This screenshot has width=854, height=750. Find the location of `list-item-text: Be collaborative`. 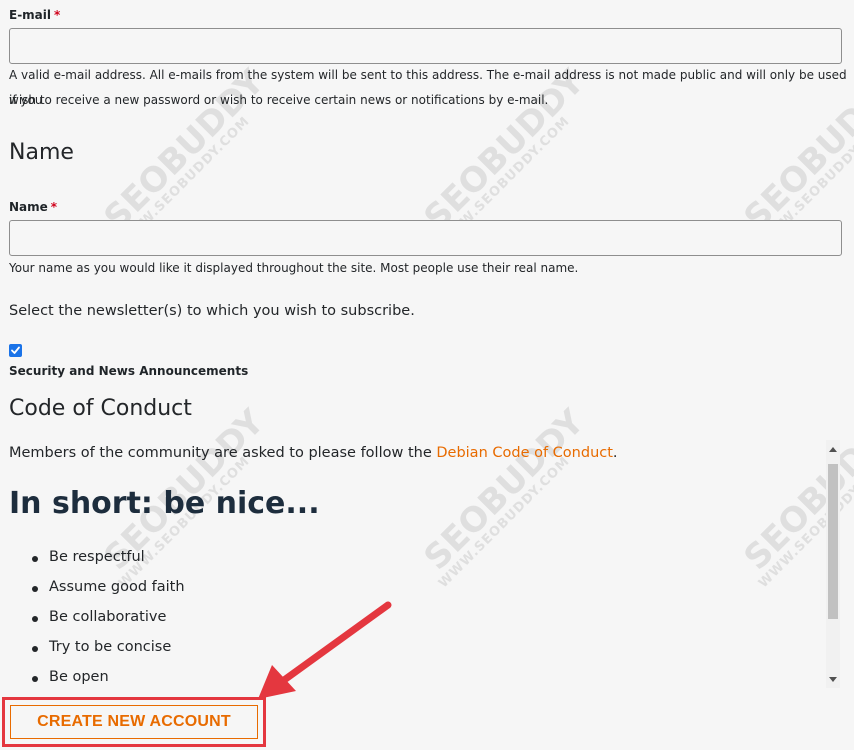

list-item-text: Be collaborative is located at coordinates (108, 617).